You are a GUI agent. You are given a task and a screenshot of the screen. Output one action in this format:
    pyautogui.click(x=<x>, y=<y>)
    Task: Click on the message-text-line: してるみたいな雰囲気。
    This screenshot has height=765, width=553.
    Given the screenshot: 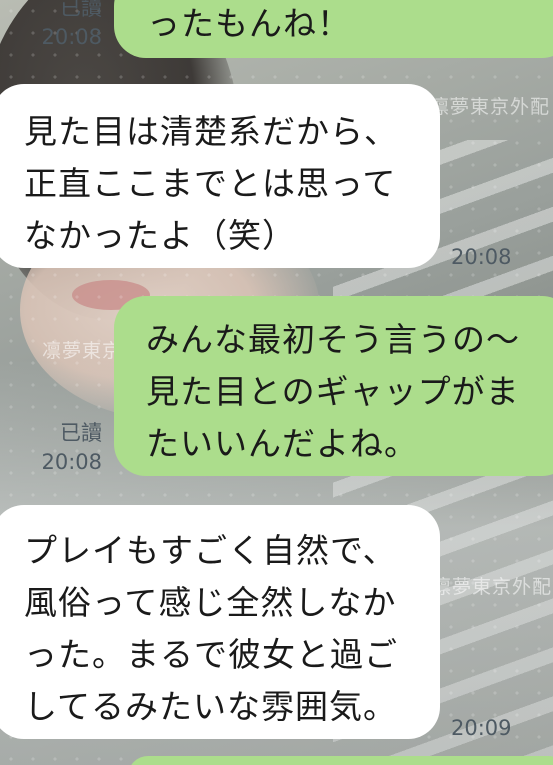 What is the action you would take?
    pyautogui.click(x=211, y=706)
    